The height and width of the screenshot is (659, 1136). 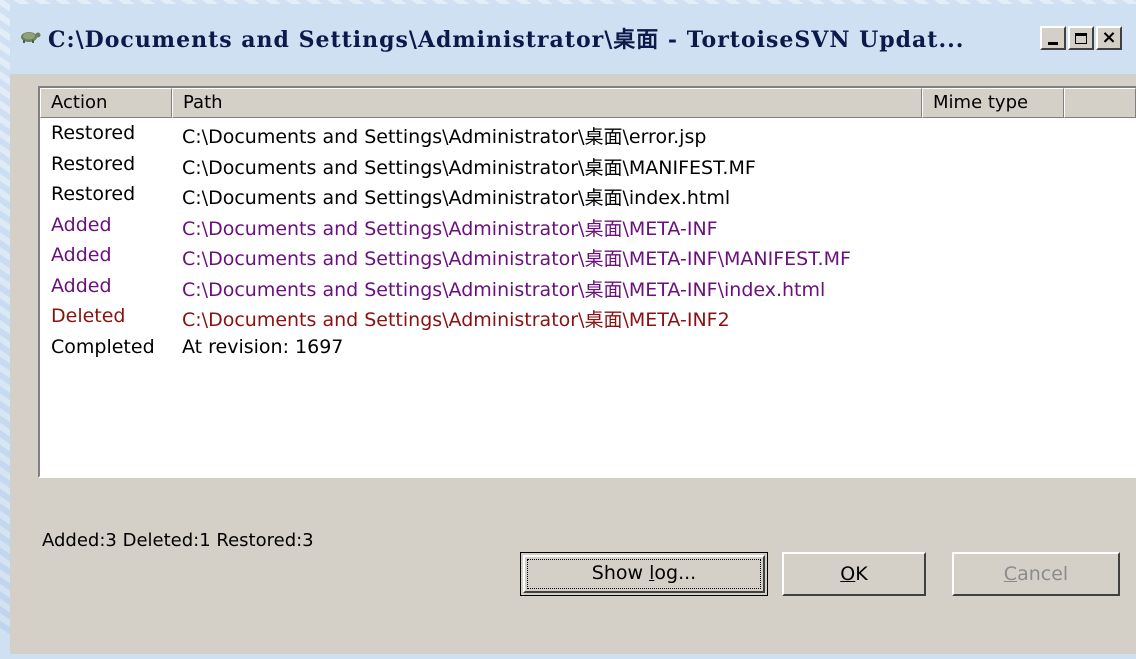 What do you see at coordinates (88, 316) in the screenshot?
I see `row-action: Deleted` at bounding box center [88, 316].